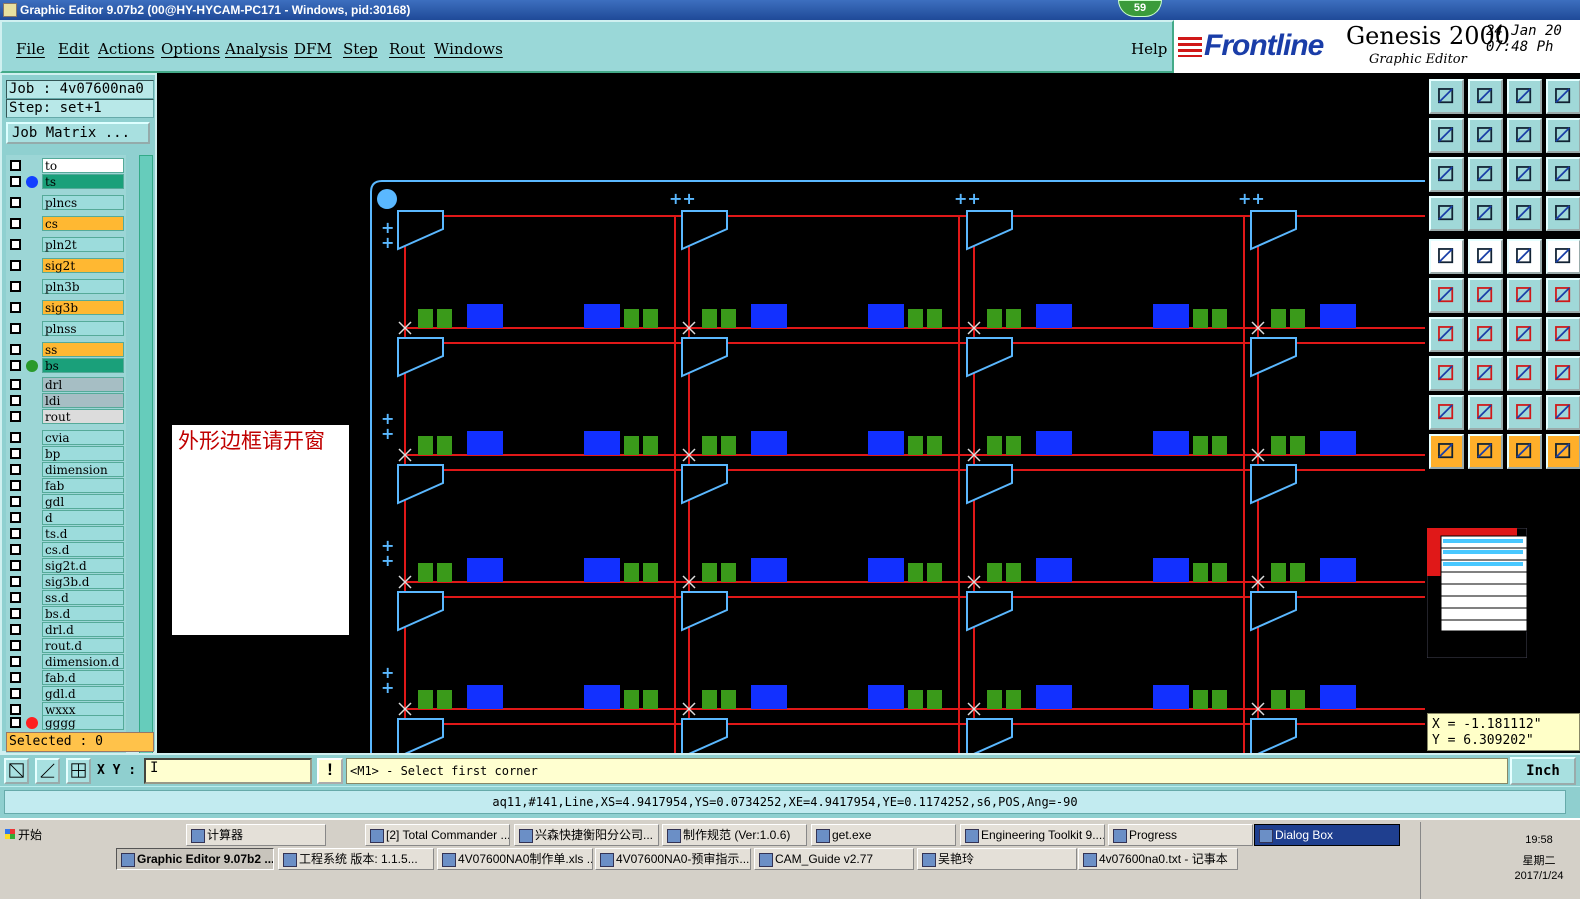  I want to click on minus-tool-button, so click(1485, 373).